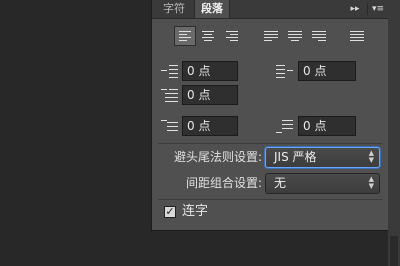 The width and height of the screenshot is (400, 266). What do you see at coordinates (233, 36) in the screenshot?
I see `align-right-button` at bounding box center [233, 36].